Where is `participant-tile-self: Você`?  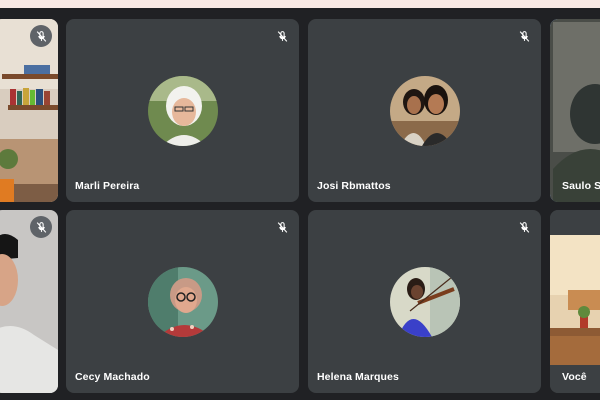 participant-tile-self: Você is located at coordinates (575, 301).